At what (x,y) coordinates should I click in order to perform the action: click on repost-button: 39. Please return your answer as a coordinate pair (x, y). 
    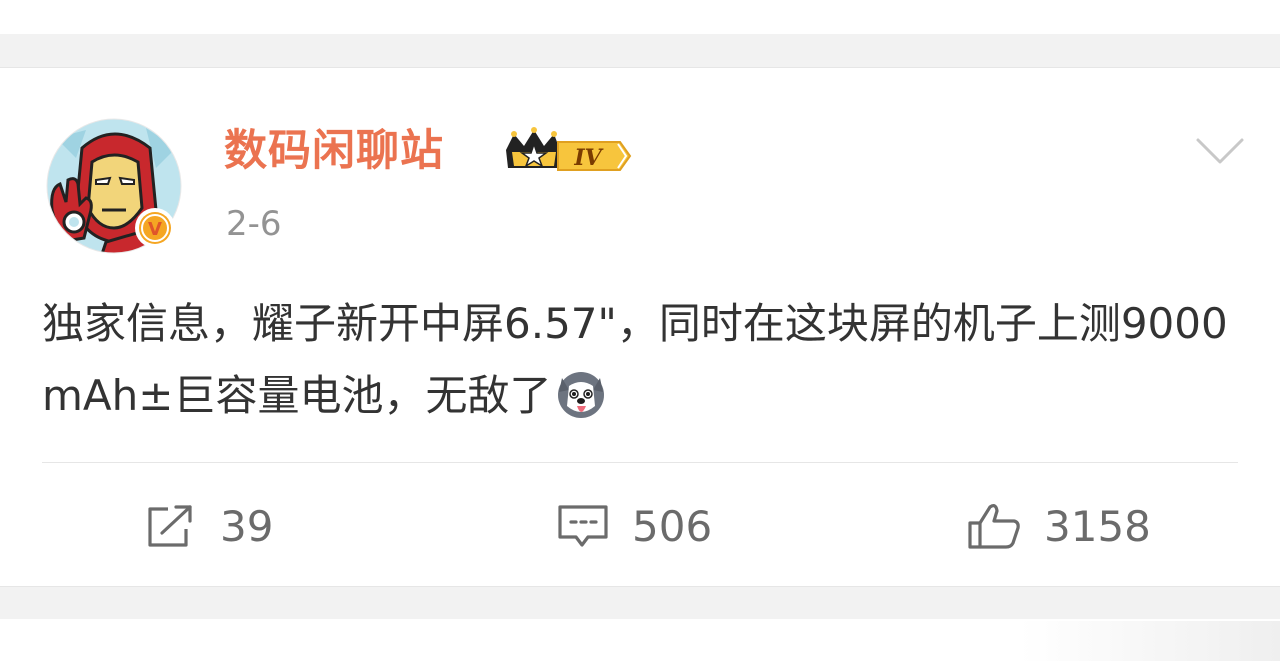
    Looking at the image, I should click on (209, 526).